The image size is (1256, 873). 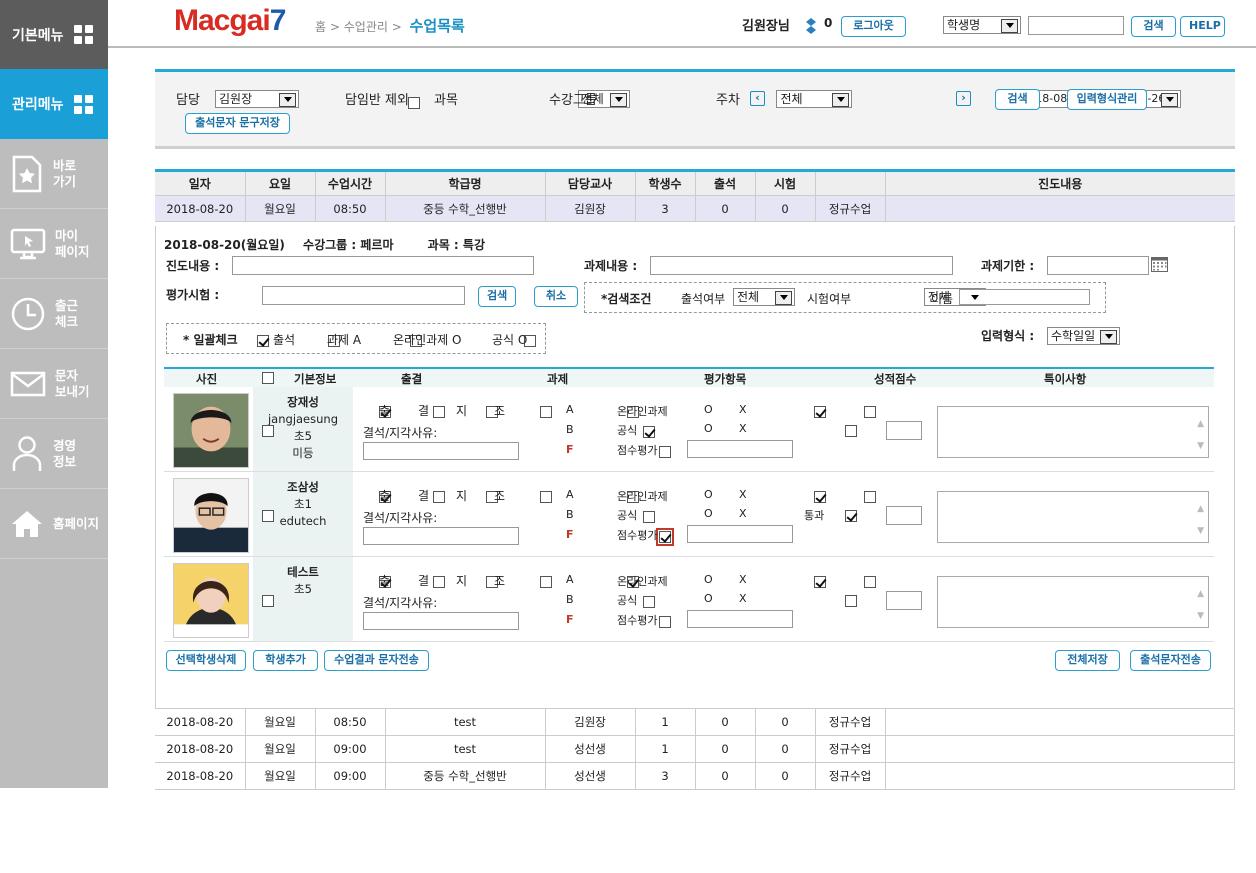 What do you see at coordinates (814, 99) in the screenshot?
I see `group-select: 전체` at bounding box center [814, 99].